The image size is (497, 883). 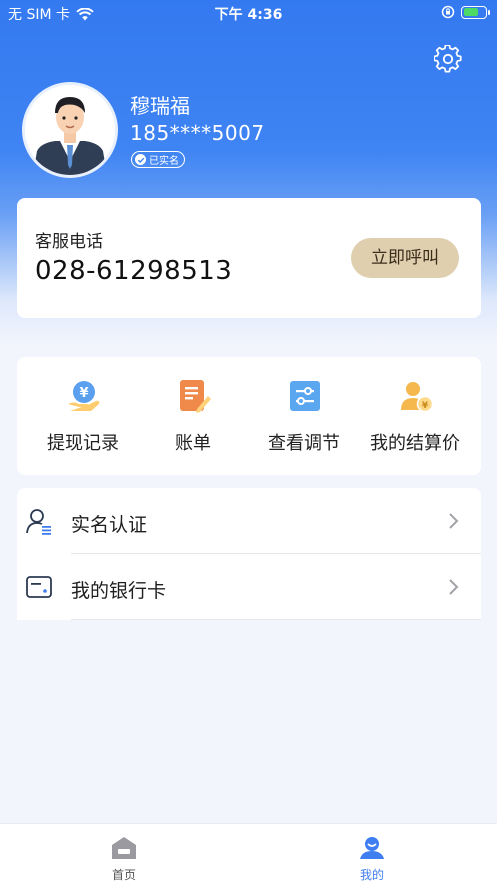 I want to click on menu-item-my-bank-card: 我的银行卡, so click(x=249, y=587).